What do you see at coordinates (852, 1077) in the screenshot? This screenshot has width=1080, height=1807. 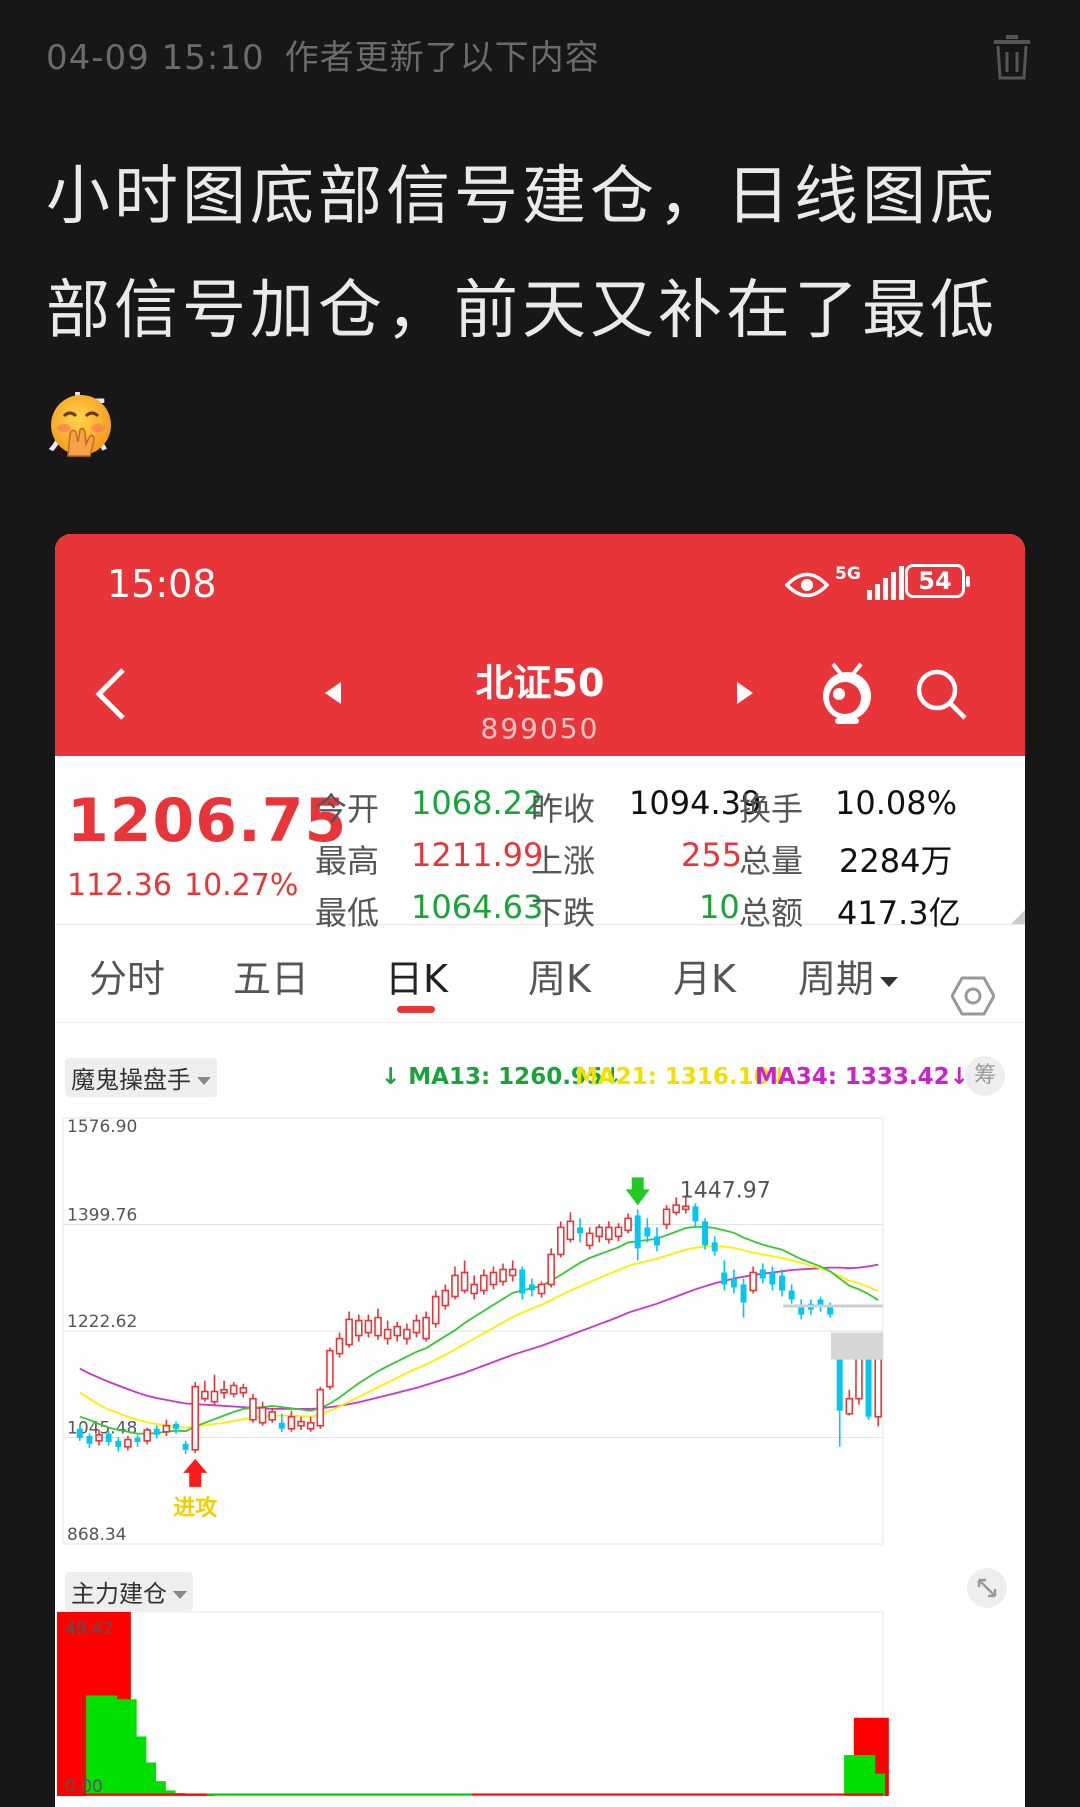 I see `ma34-label: MA34: 1333.42` at bounding box center [852, 1077].